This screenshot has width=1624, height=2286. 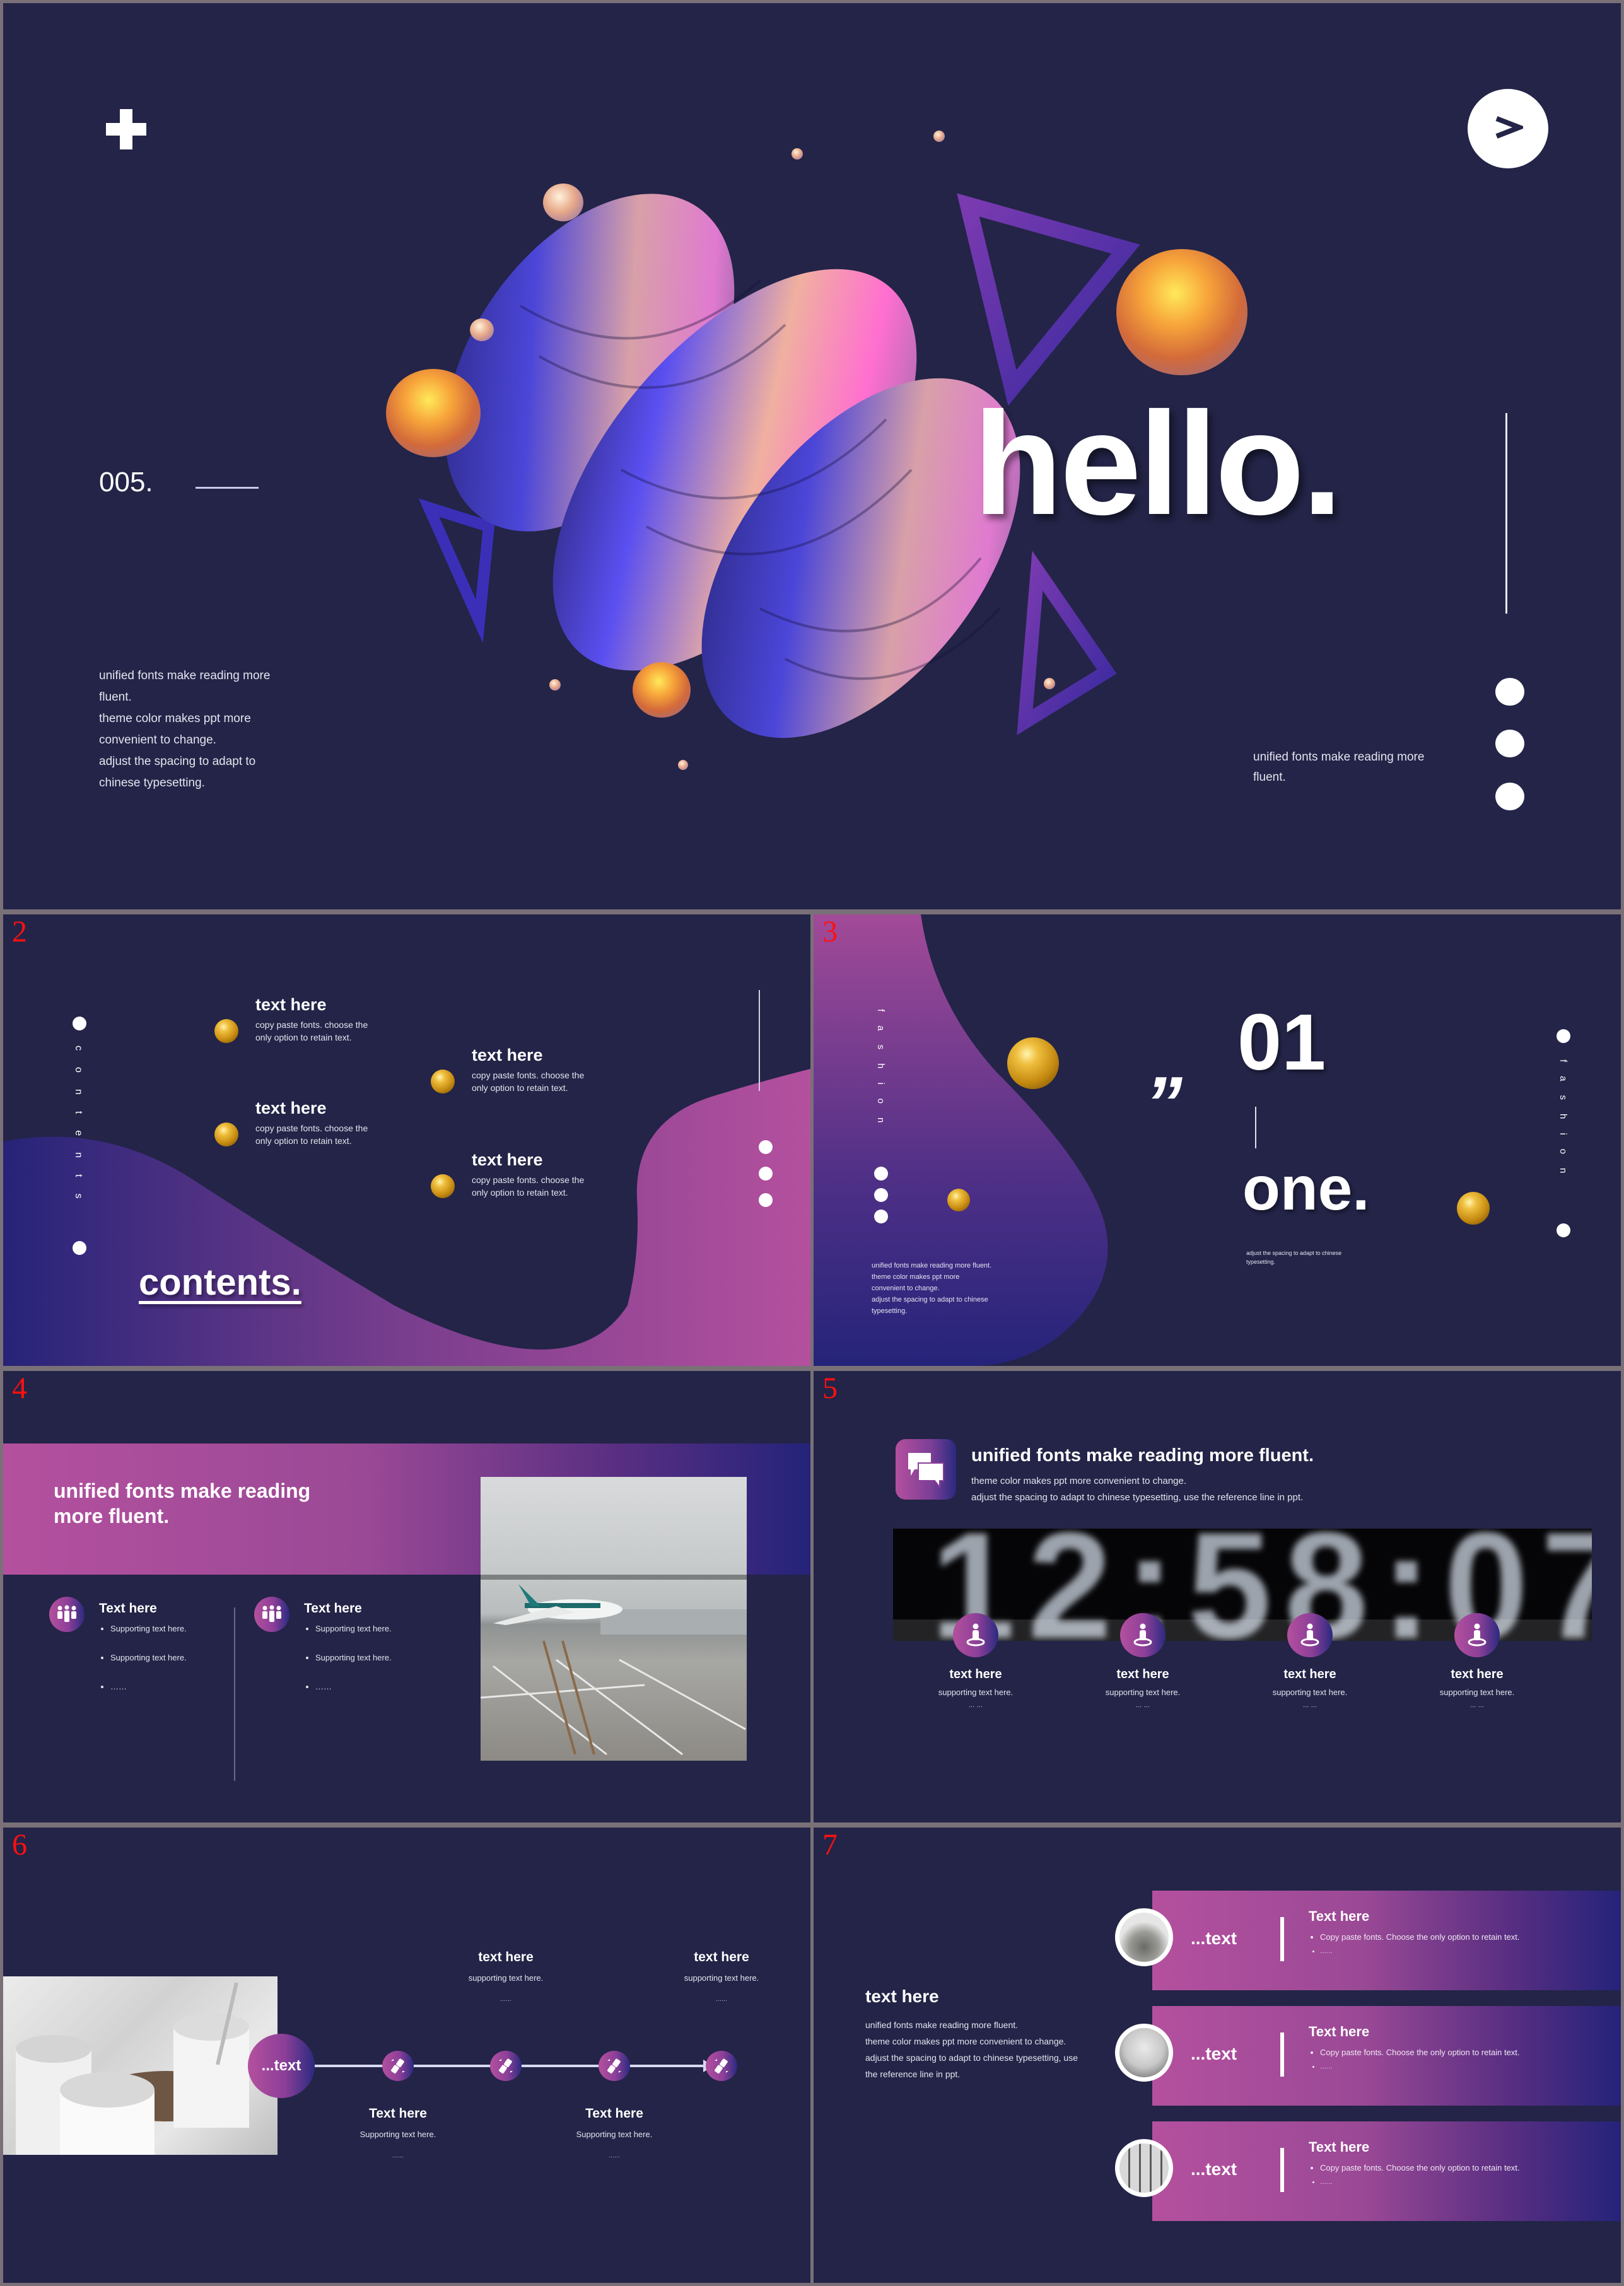 What do you see at coordinates (1339, 757) in the screenshot?
I see `text-line: unified fonts make reading more` at bounding box center [1339, 757].